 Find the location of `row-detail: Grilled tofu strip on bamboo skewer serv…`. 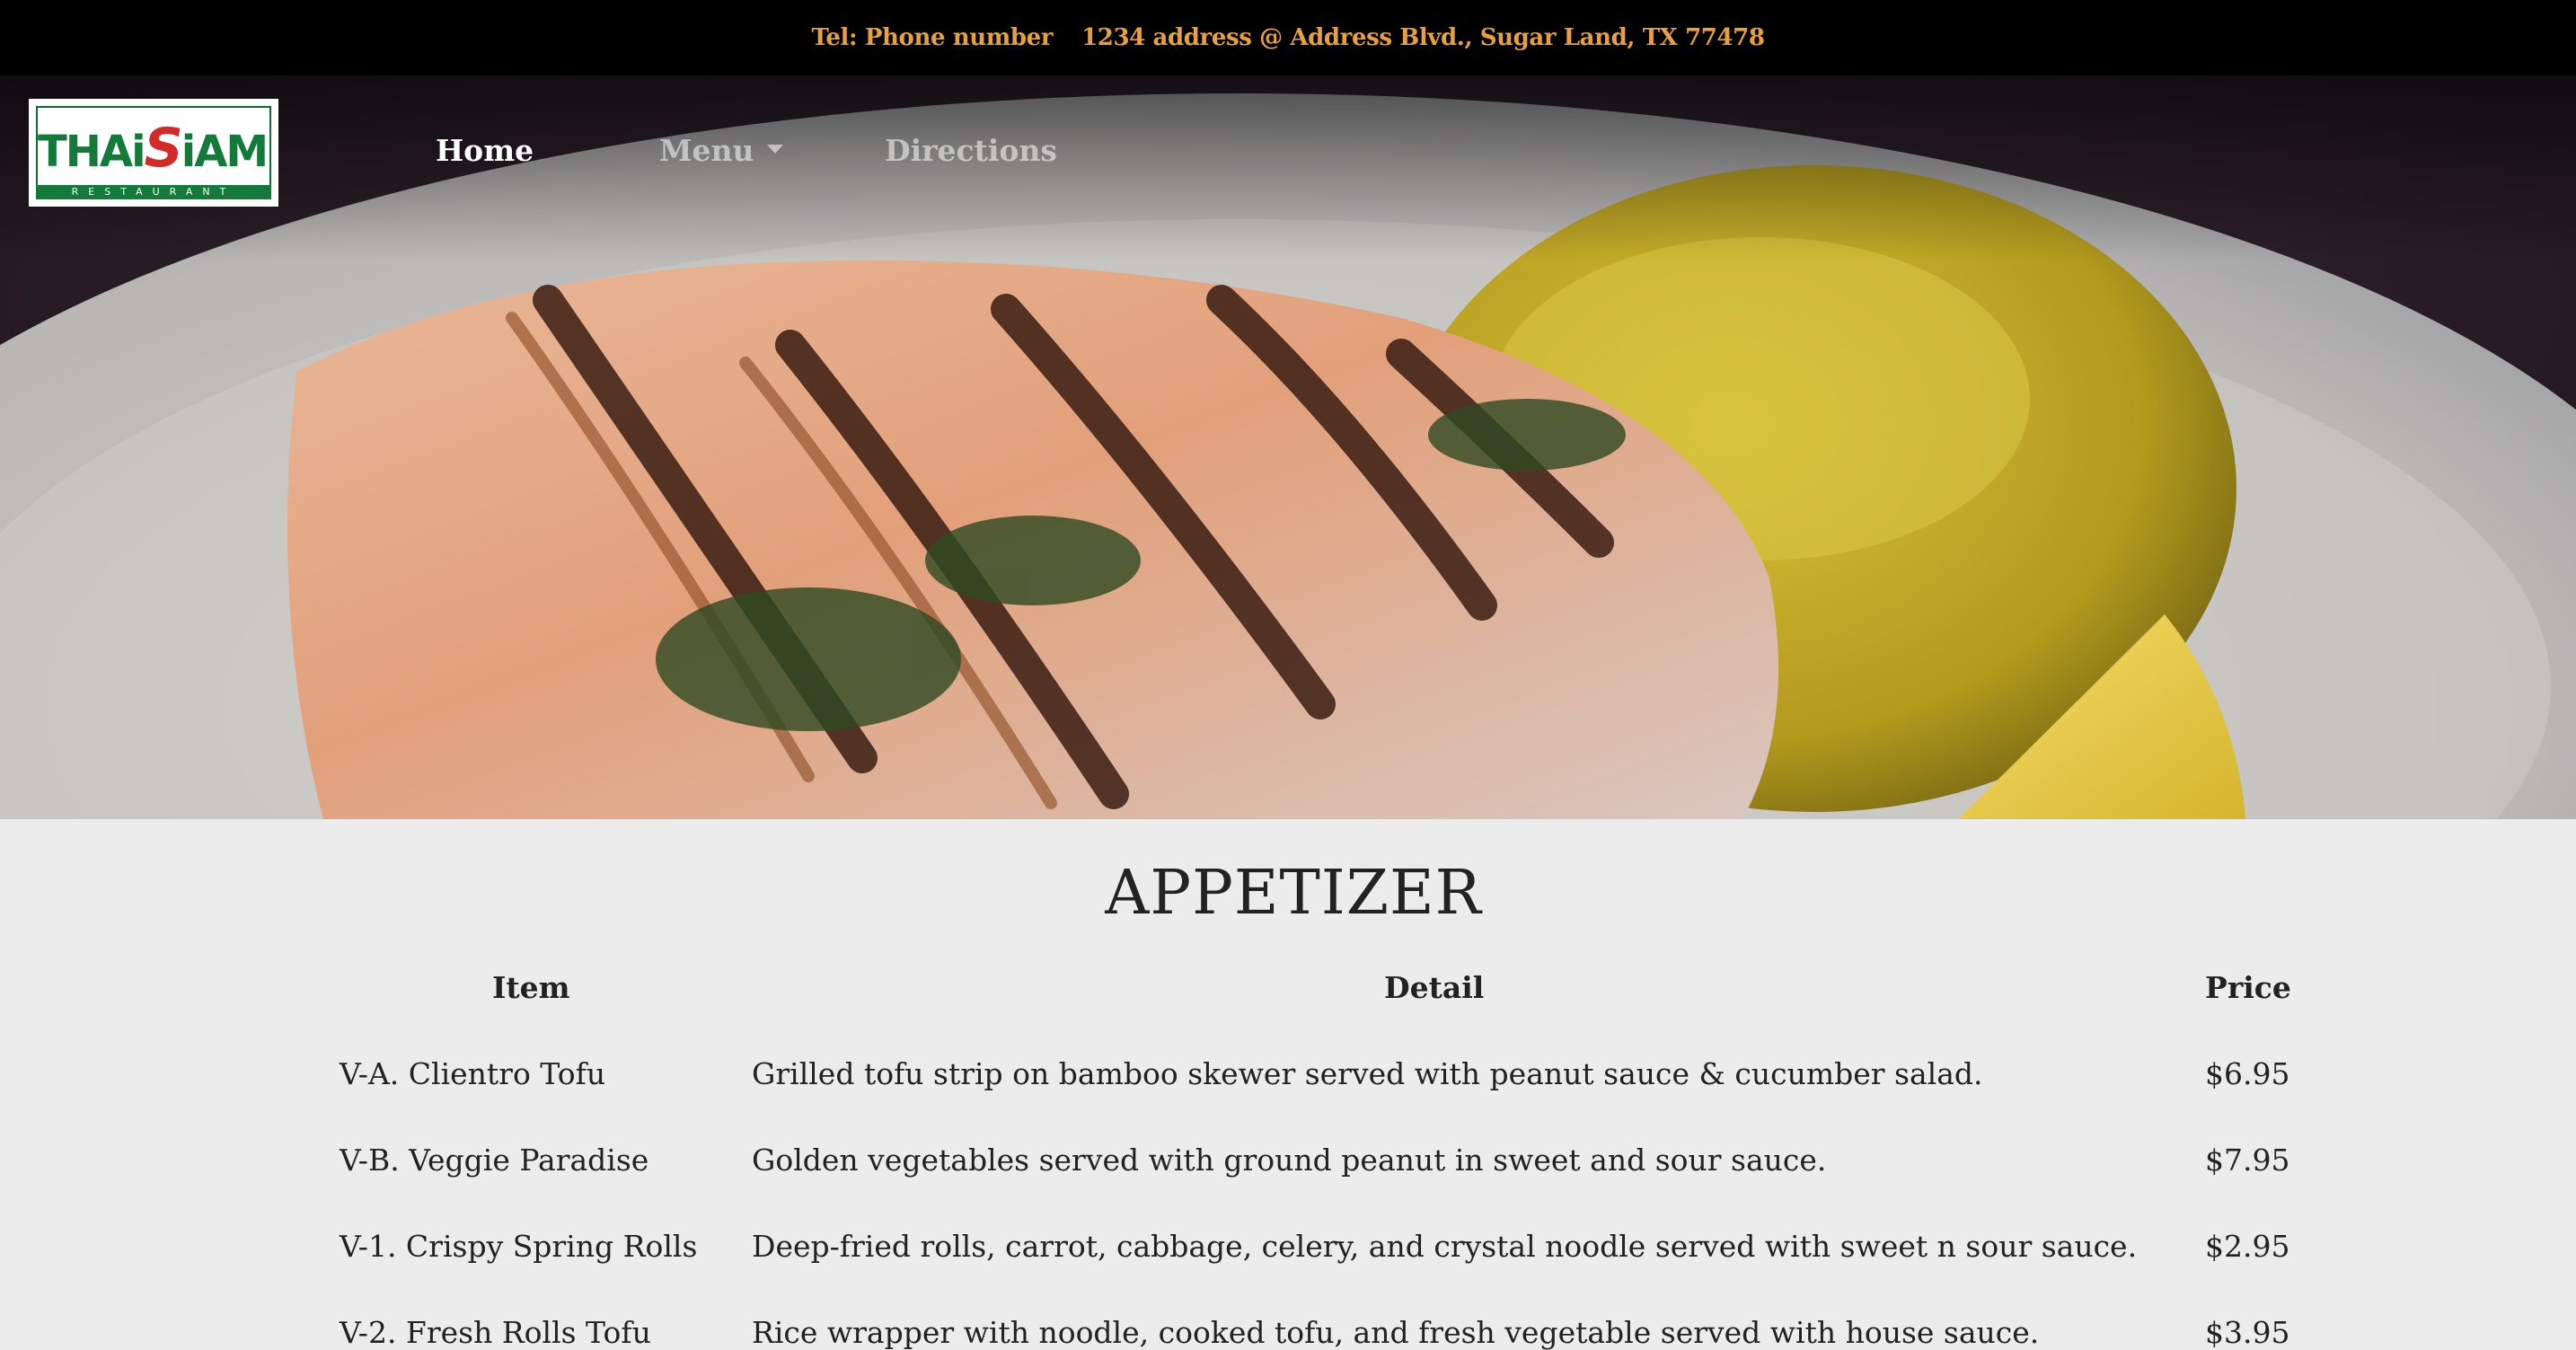

row-detail: Grilled tofu strip on bamboo skewer serv… is located at coordinates (1367, 1073).